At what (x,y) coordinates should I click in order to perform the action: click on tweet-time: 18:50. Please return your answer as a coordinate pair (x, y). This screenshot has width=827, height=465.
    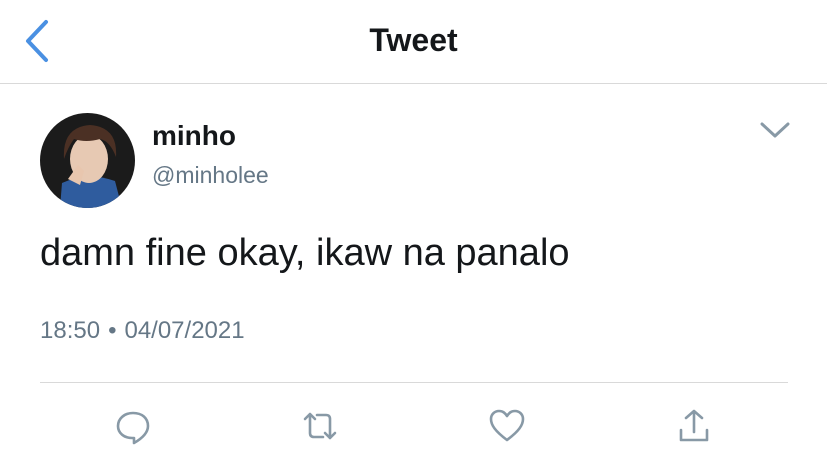
    Looking at the image, I should click on (70, 330).